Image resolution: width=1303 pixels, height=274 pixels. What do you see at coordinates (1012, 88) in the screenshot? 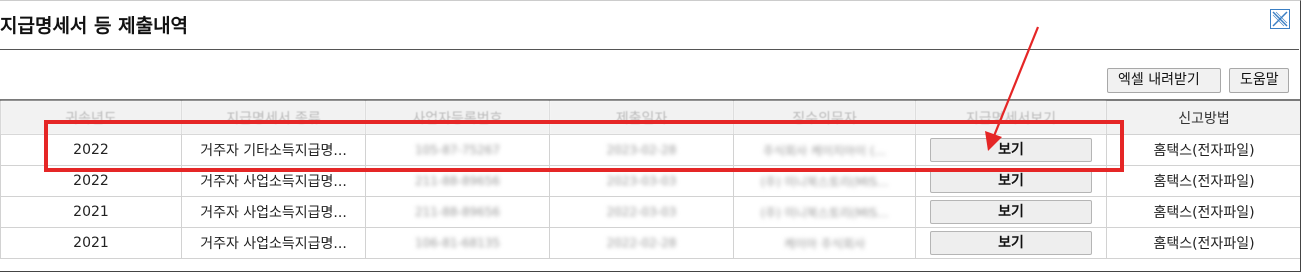
I see `annotation-arrow` at bounding box center [1012, 88].